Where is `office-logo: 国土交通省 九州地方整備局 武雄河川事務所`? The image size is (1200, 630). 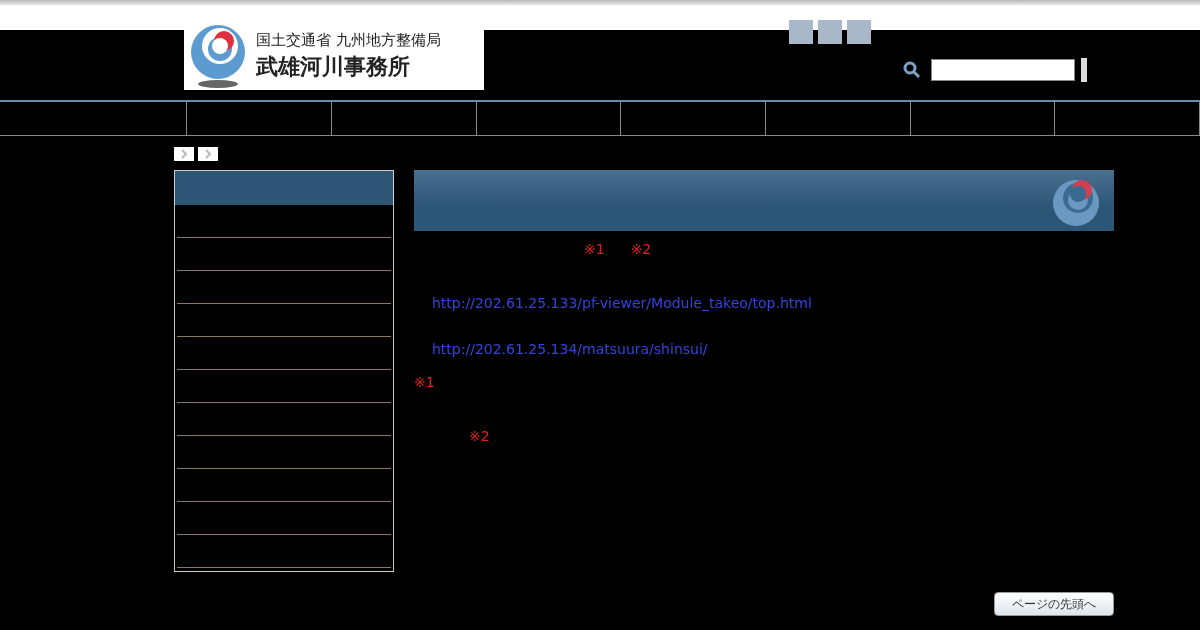
office-logo: 国土交通省 九州地方整備局 武雄河川事務所 is located at coordinates (334, 56).